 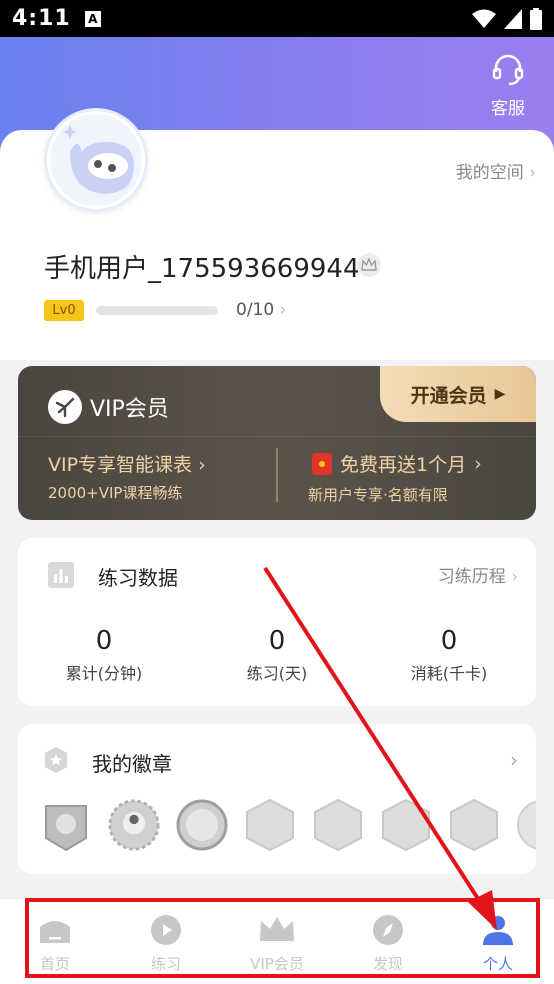 What do you see at coordinates (92, 18) in the screenshot?
I see `notification-icon: A` at bounding box center [92, 18].